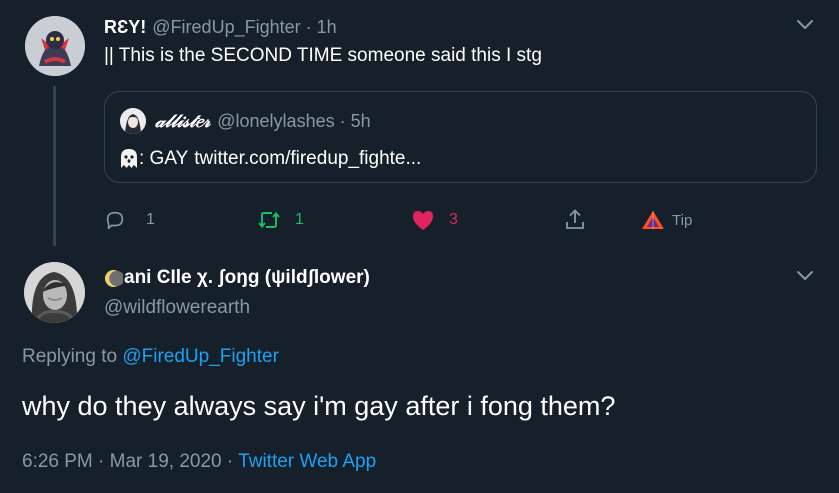 This screenshot has width=839, height=493. What do you see at coordinates (226, 27) in the screenshot?
I see `handle: @FiredUp_Fighter` at bounding box center [226, 27].